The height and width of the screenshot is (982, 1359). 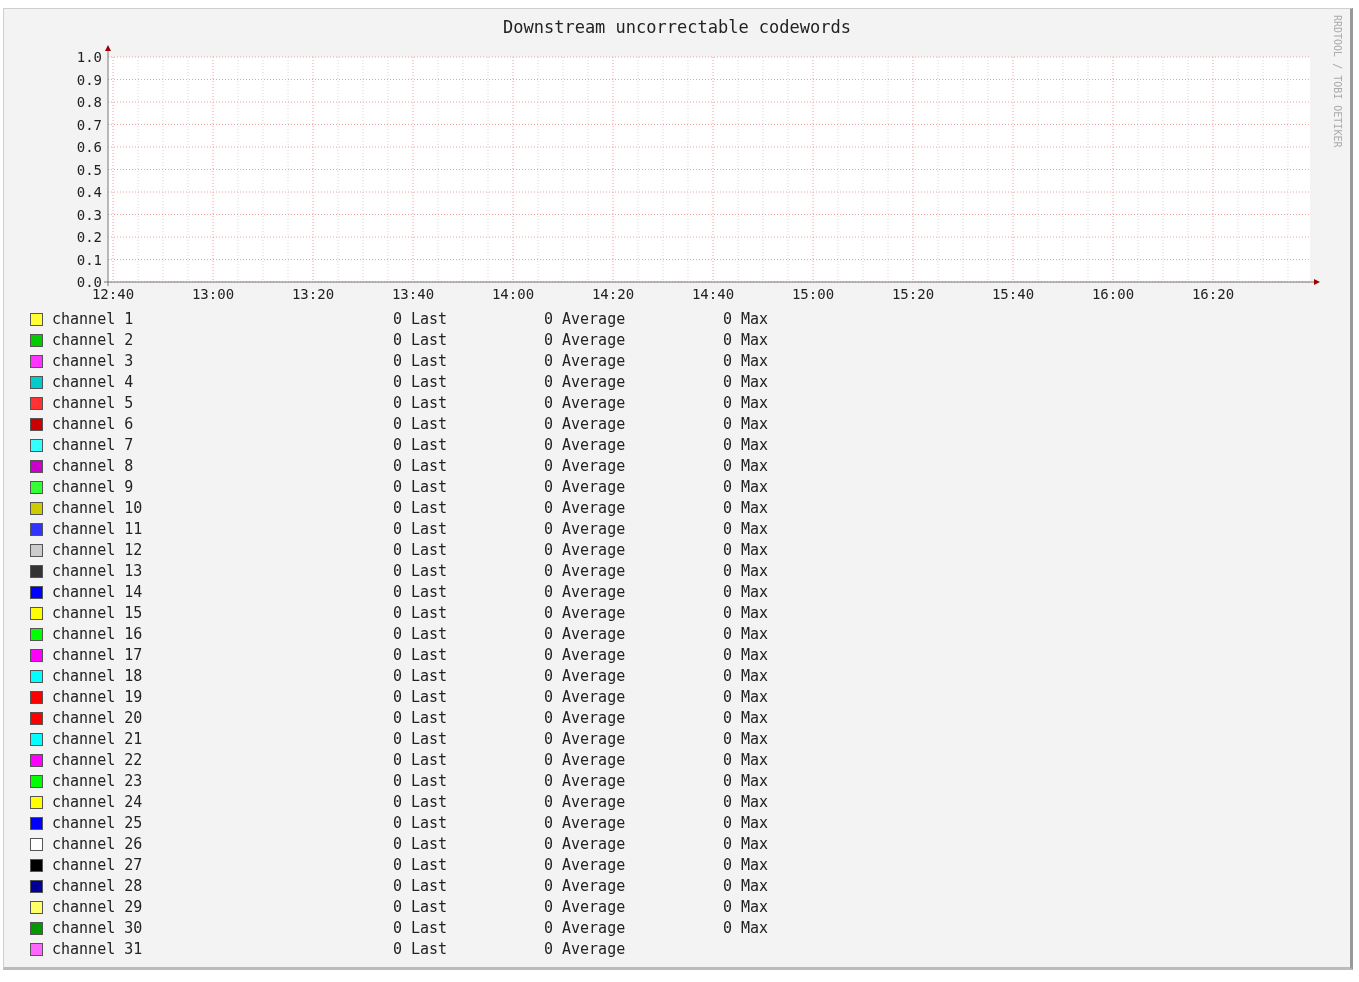 I want to click on y-tick-label: 0.1, so click(x=89, y=259).